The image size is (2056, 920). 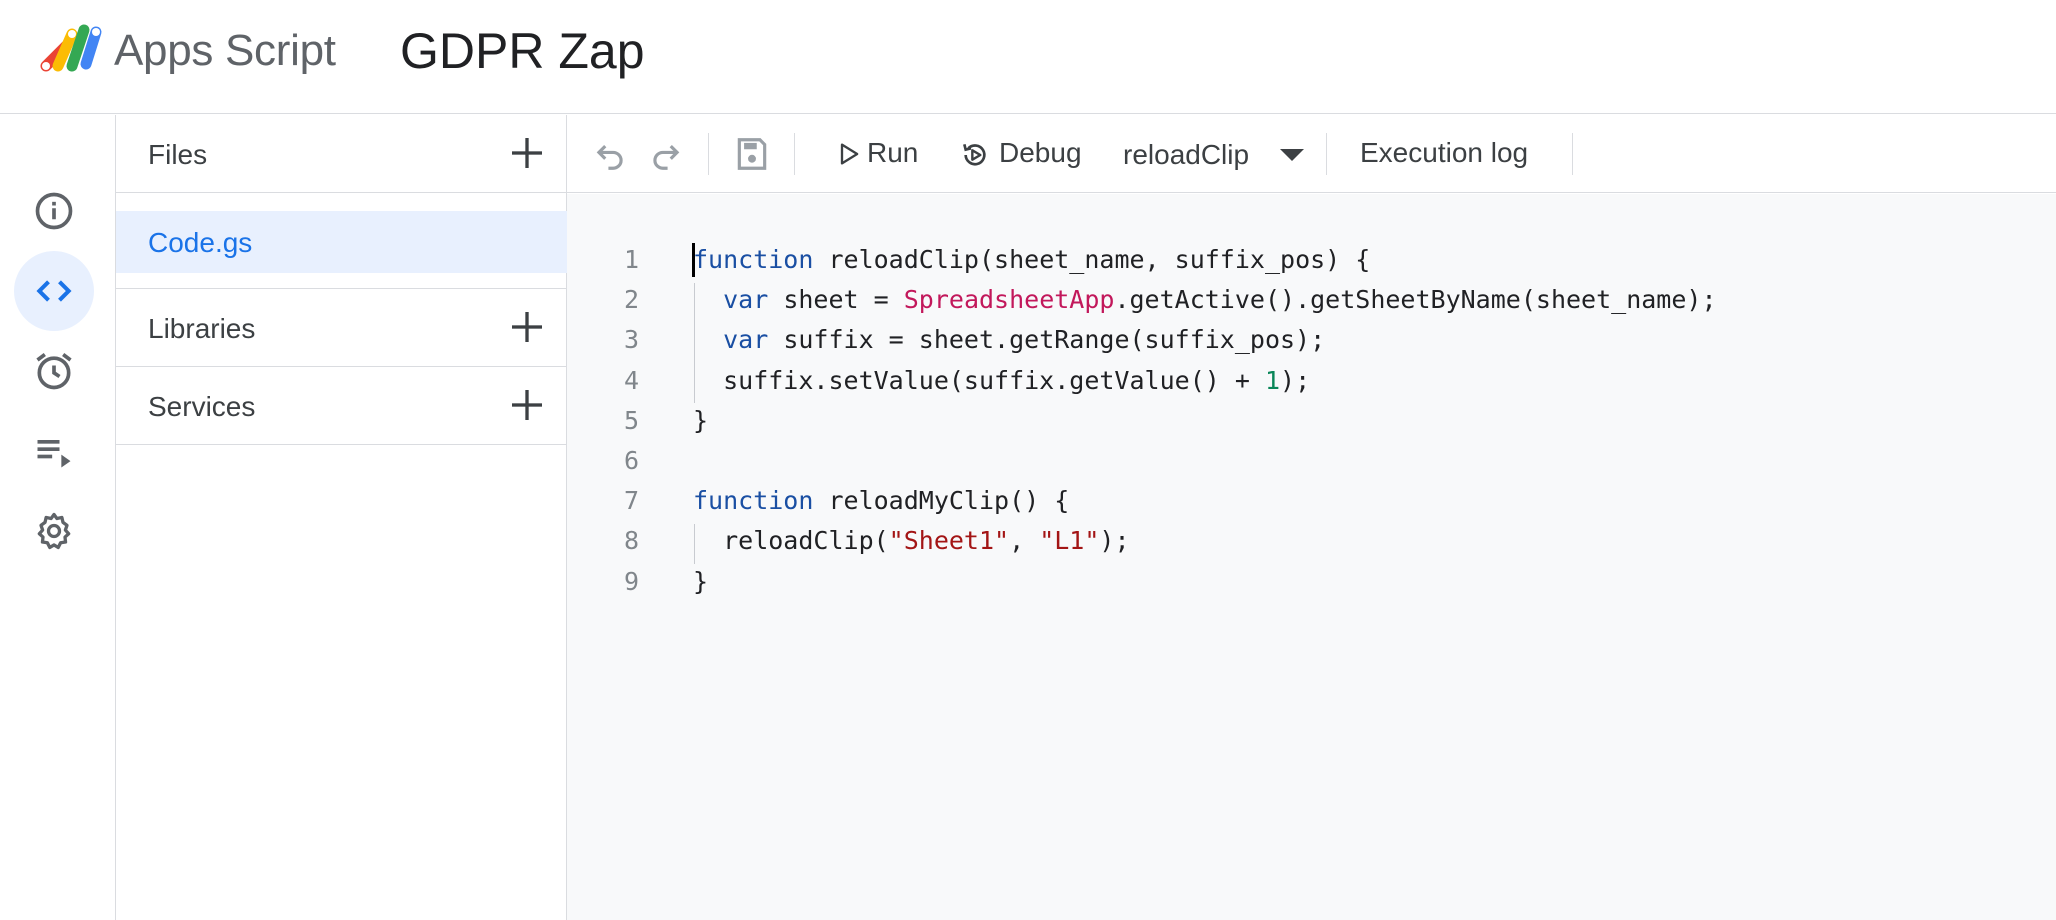 What do you see at coordinates (631, 501) in the screenshot?
I see `line-number: 7` at bounding box center [631, 501].